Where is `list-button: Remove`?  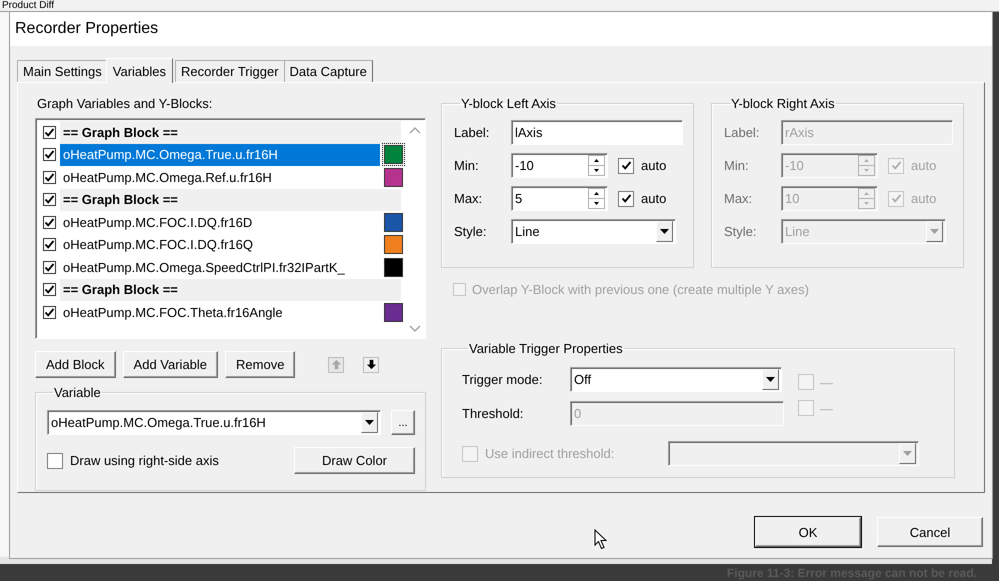
list-button: Remove is located at coordinates (260, 364).